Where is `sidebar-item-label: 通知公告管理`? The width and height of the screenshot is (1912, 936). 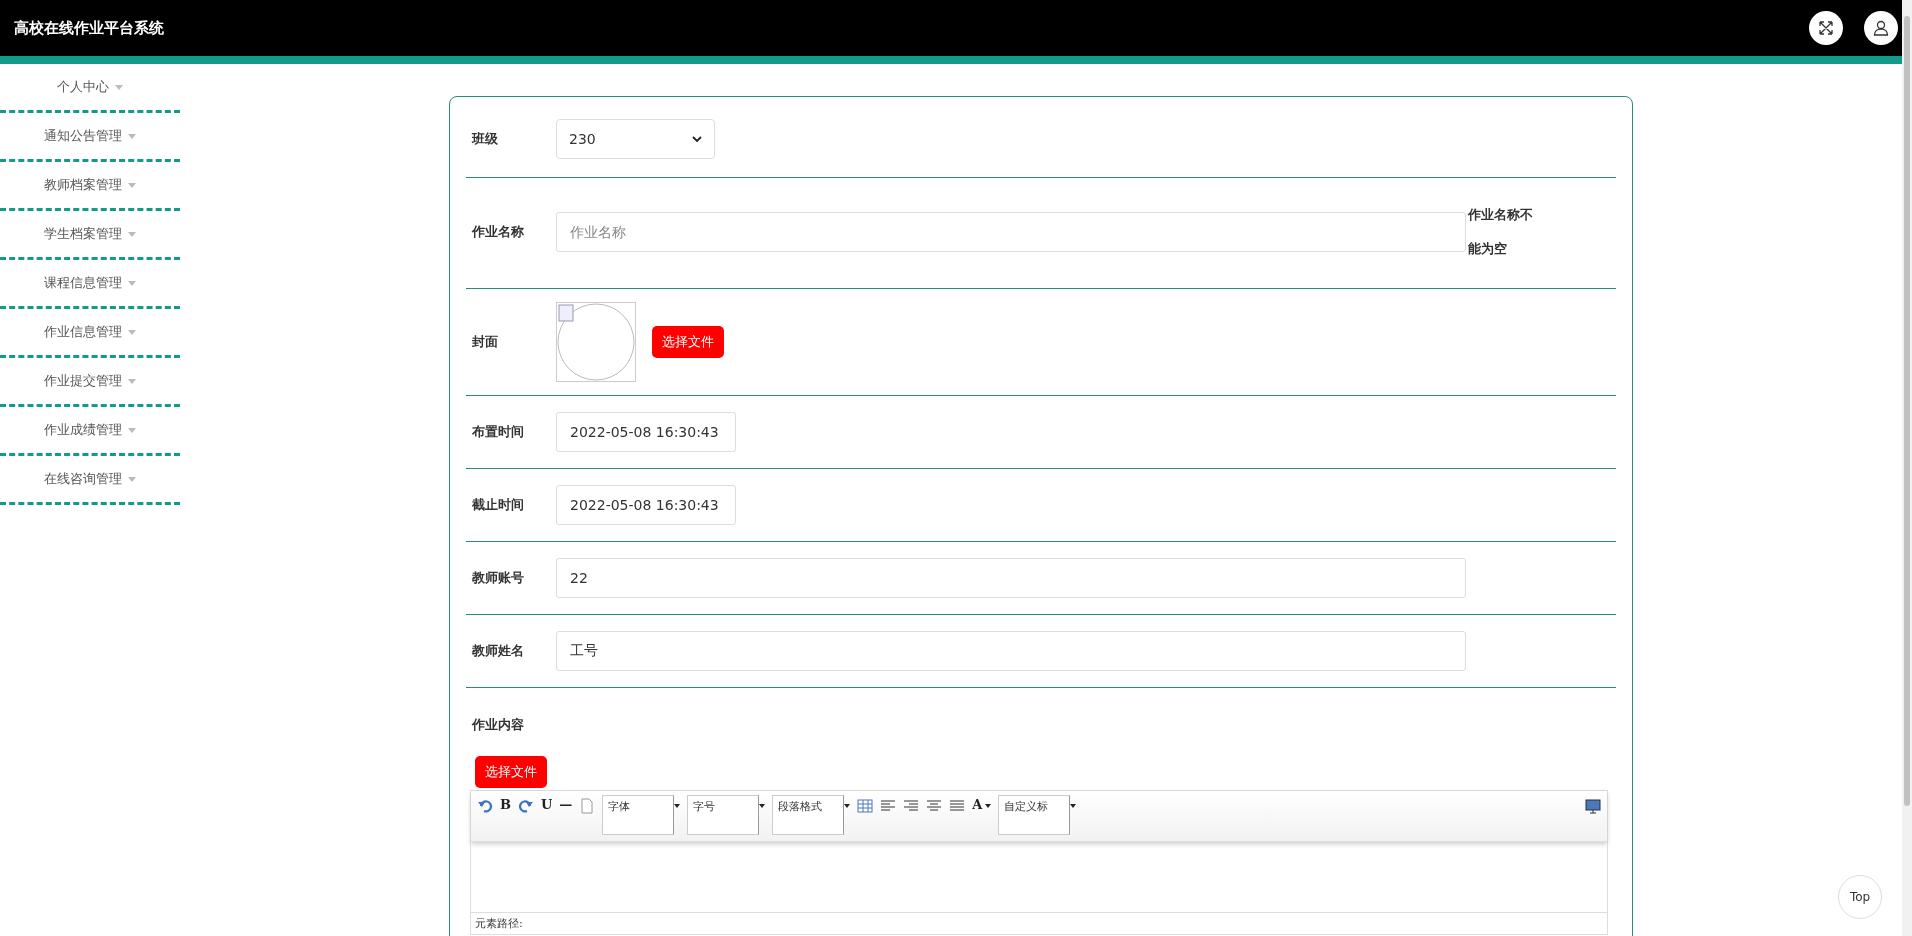 sidebar-item-label: 通知公告管理 is located at coordinates (83, 136).